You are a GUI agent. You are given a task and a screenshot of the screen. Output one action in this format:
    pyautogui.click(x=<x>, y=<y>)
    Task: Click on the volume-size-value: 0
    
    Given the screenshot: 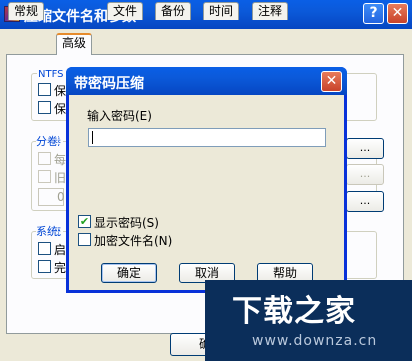 What is the action you would take?
    pyautogui.click(x=61, y=197)
    